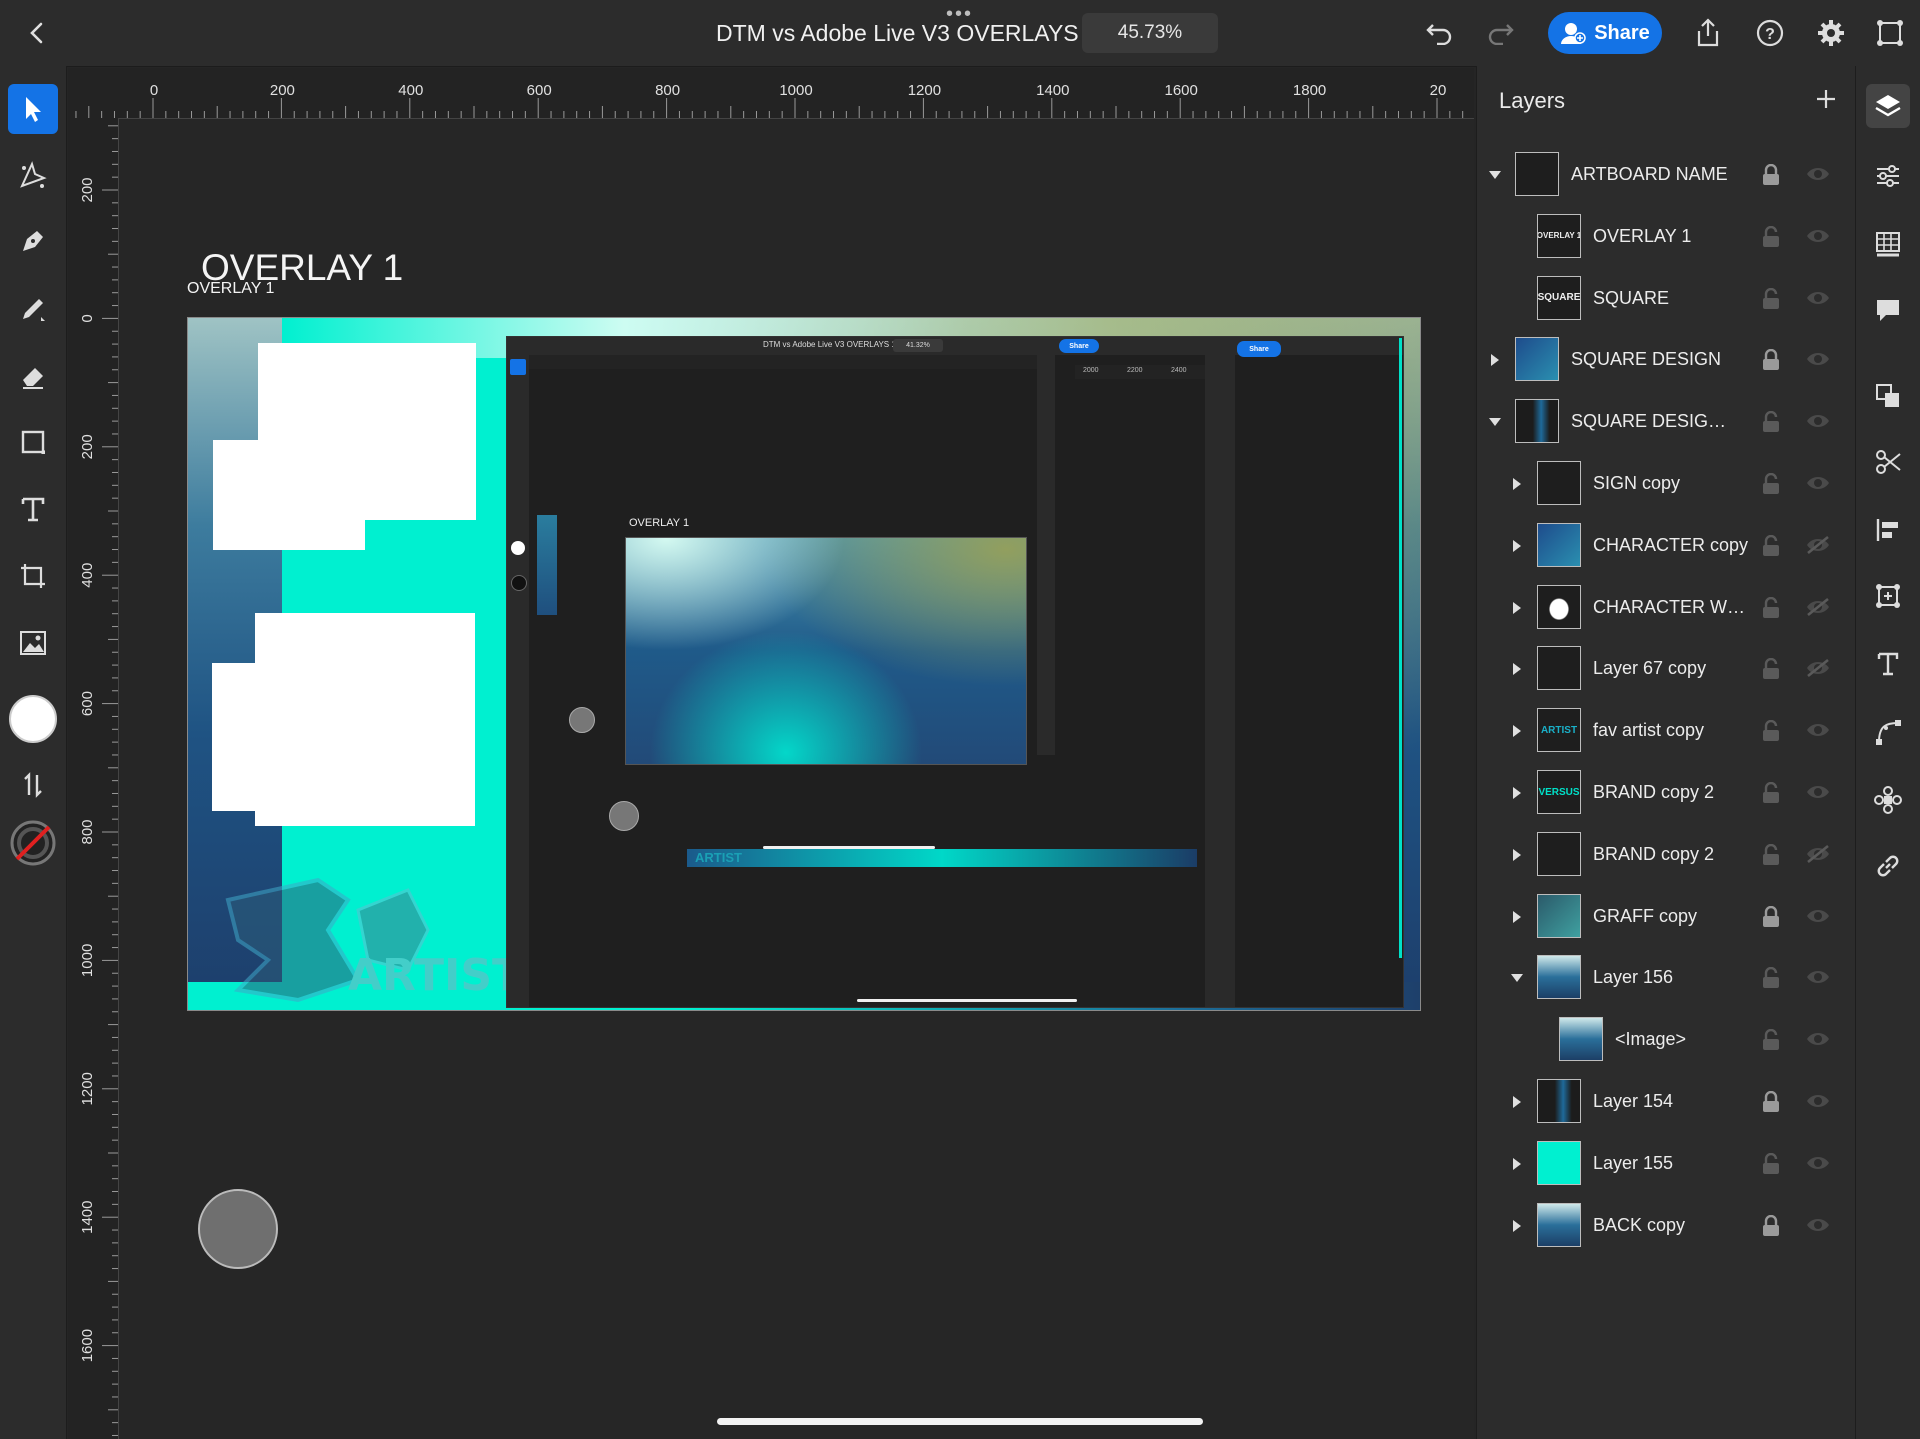 The image size is (1920, 1439). I want to click on stroke-color-swatch, so click(33, 843).